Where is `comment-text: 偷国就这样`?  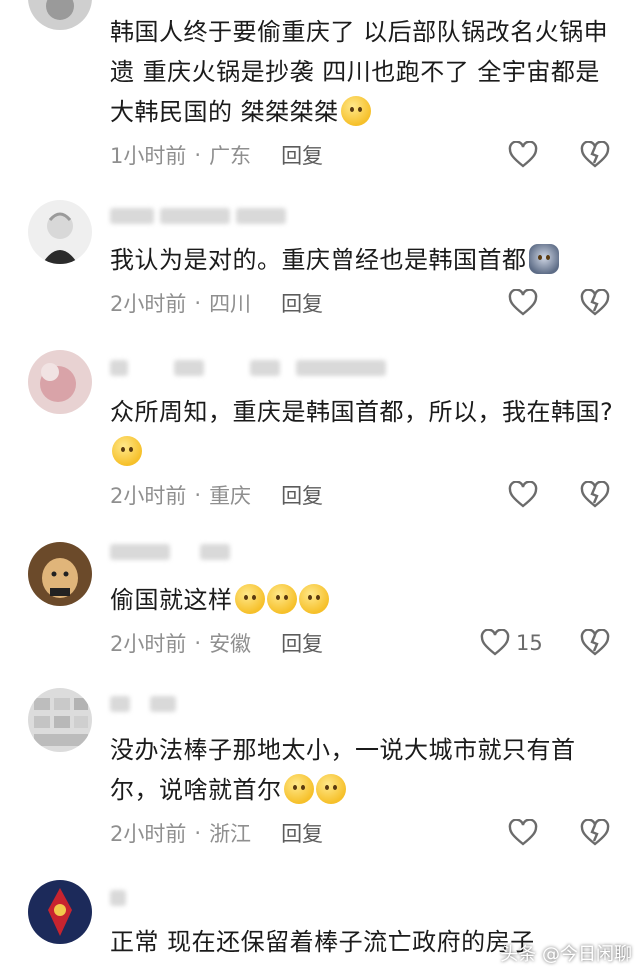 comment-text: 偷国就这样 is located at coordinates (362, 600).